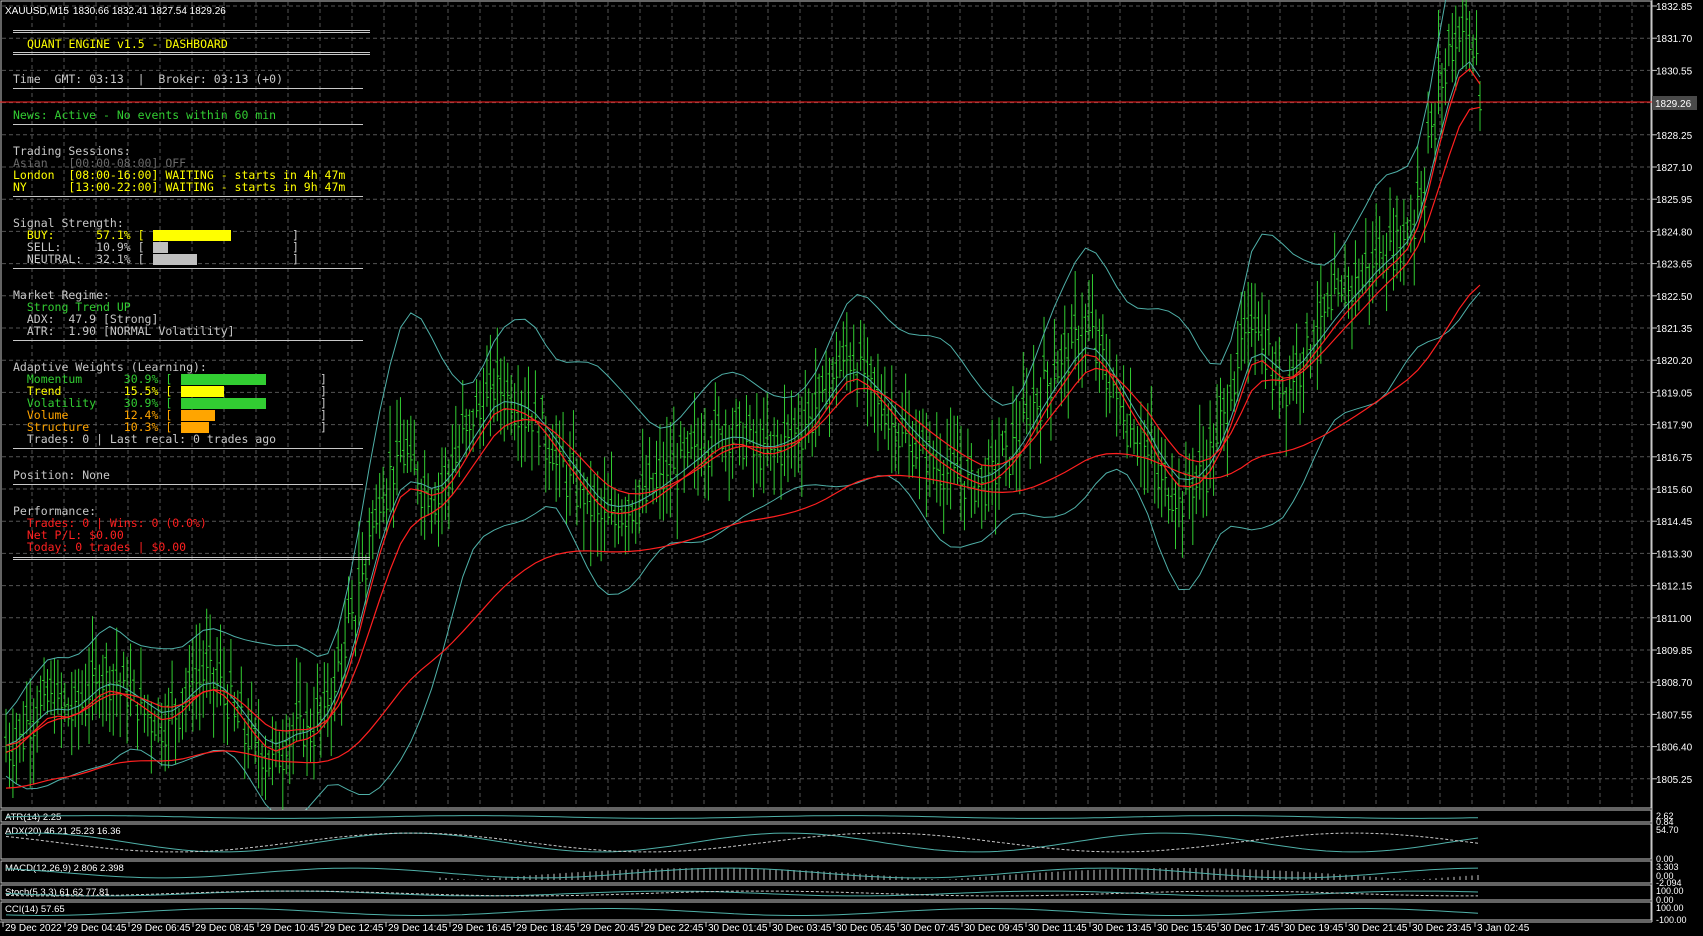  What do you see at coordinates (1671, 920) in the screenshot?
I see `indicator-scale-label: -100.00` at bounding box center [1671, 920].